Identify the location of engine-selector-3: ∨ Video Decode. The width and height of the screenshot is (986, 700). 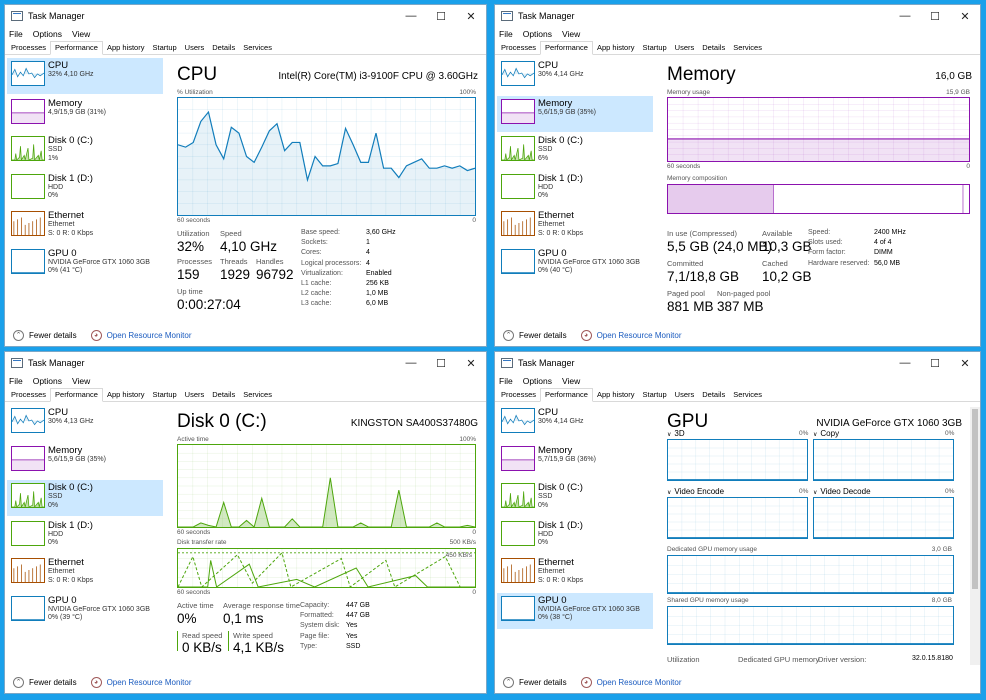
(842, 491).